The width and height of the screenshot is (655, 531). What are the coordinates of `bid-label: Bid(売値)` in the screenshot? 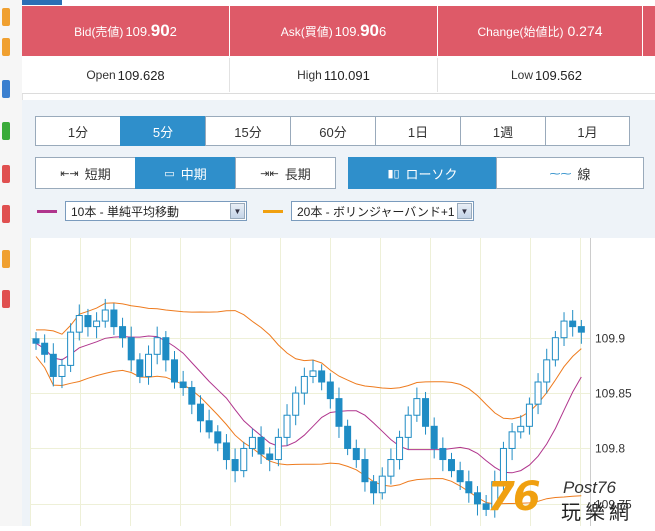 It's located at (99, 31).